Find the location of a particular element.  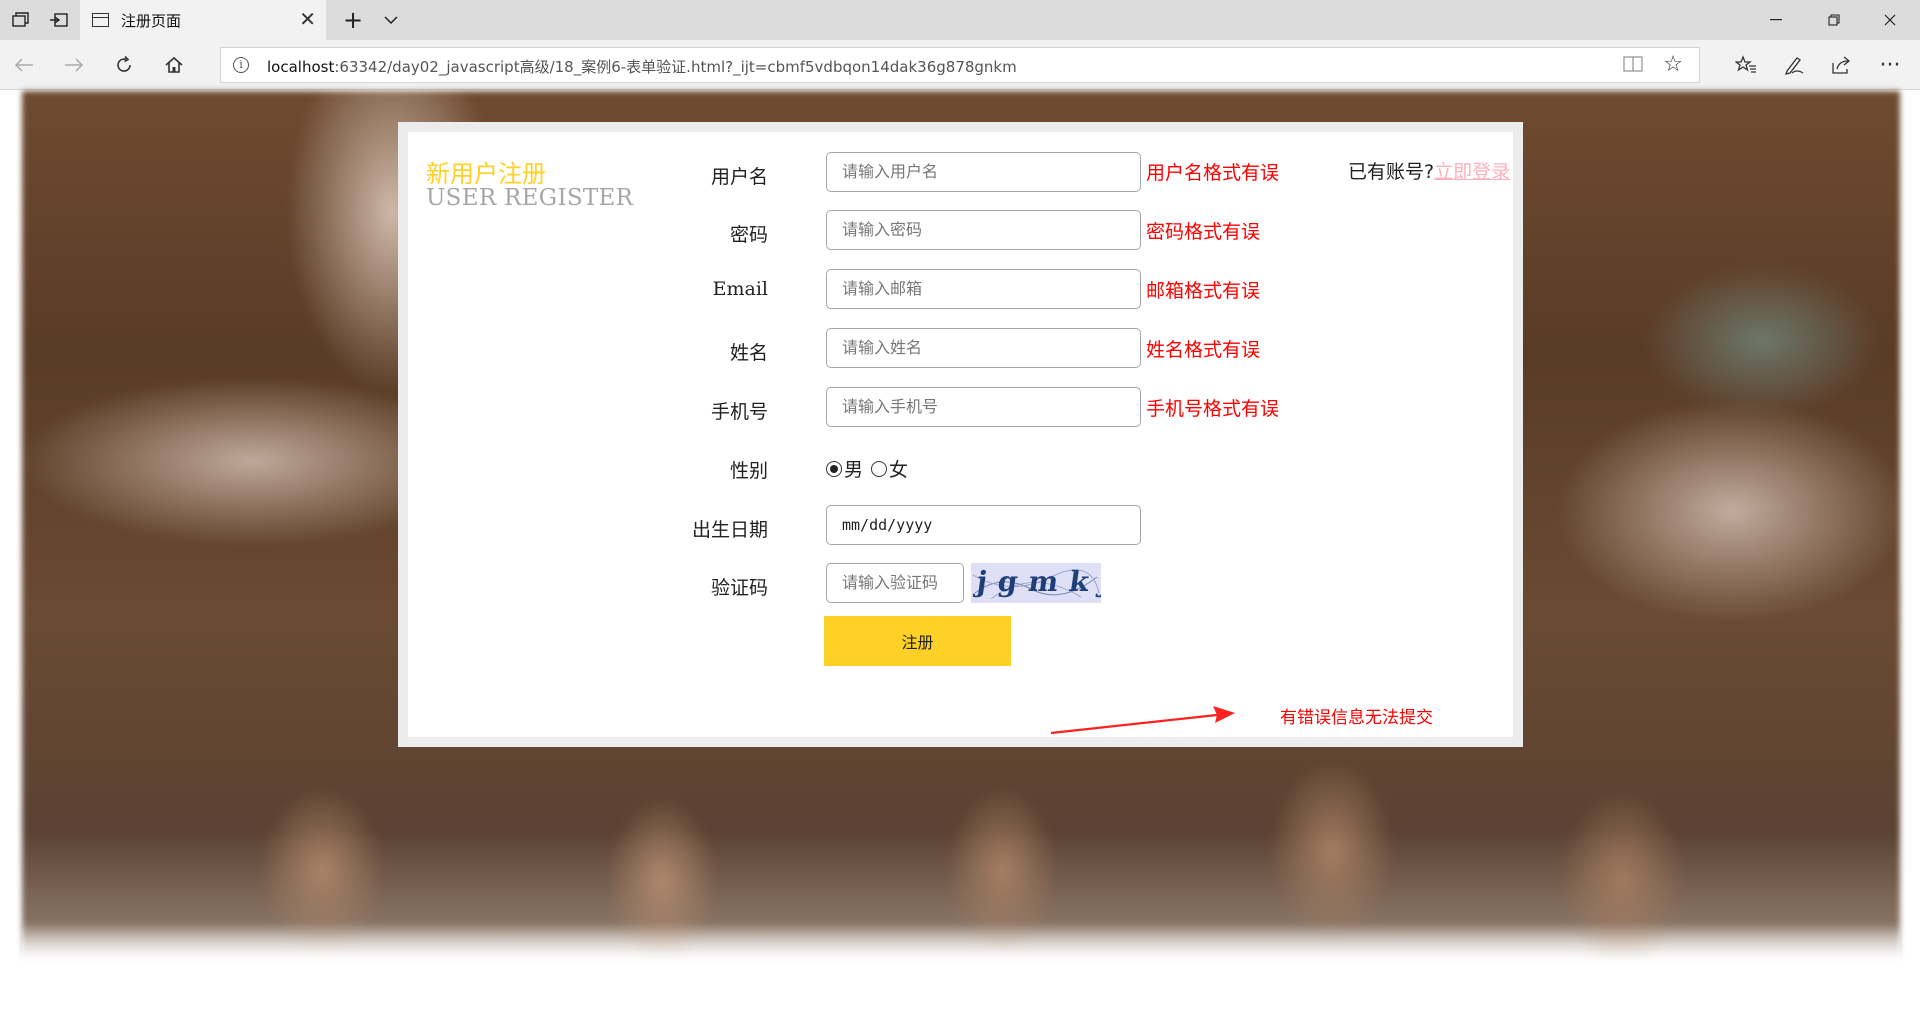

favorite-star-icon: ☆ is located at coordinates (1673, 64).